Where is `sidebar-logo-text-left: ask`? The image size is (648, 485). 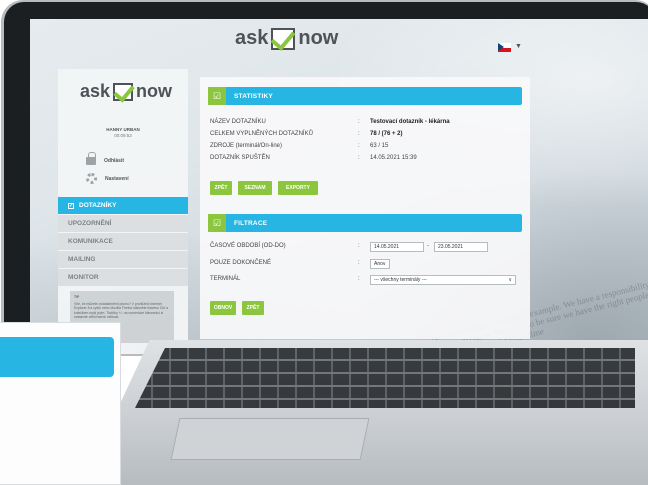 sidebar-logo-text-left: ask is located at coordinates (95, 91).